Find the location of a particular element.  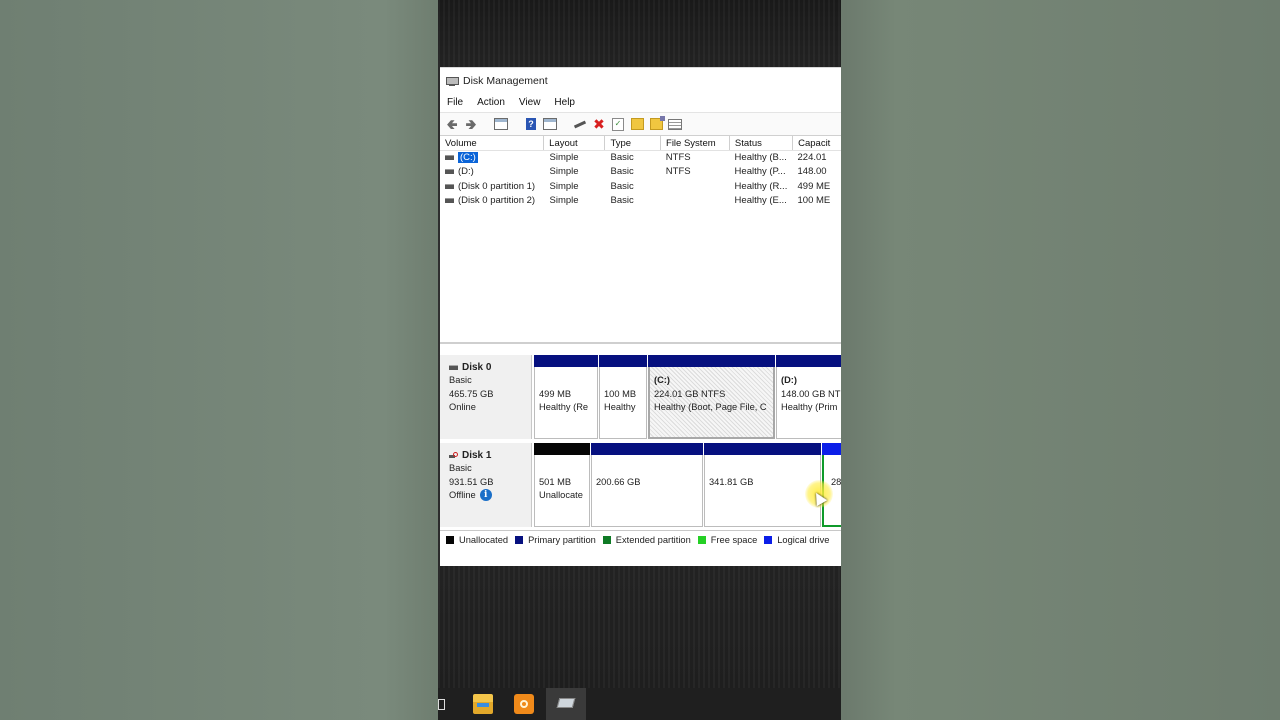

disk-1-type: Basic is located at coordinates (460, 468).